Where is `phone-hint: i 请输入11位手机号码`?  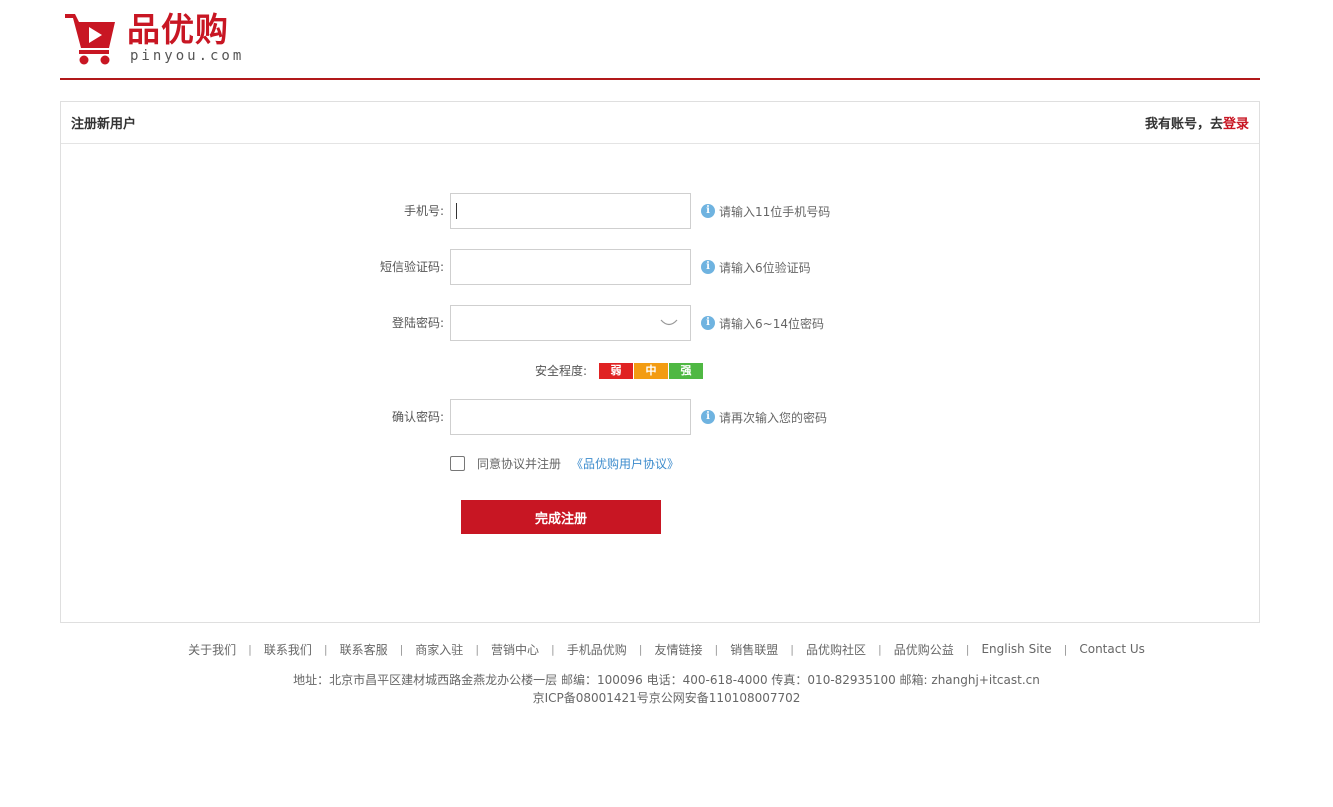
phone-hint: i 请输入11位手机号码 is located at coordinates (765, 211).